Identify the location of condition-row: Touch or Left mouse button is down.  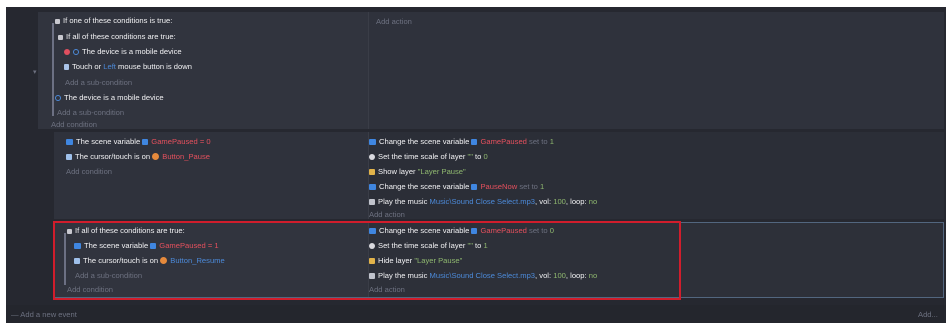
(128, 66).